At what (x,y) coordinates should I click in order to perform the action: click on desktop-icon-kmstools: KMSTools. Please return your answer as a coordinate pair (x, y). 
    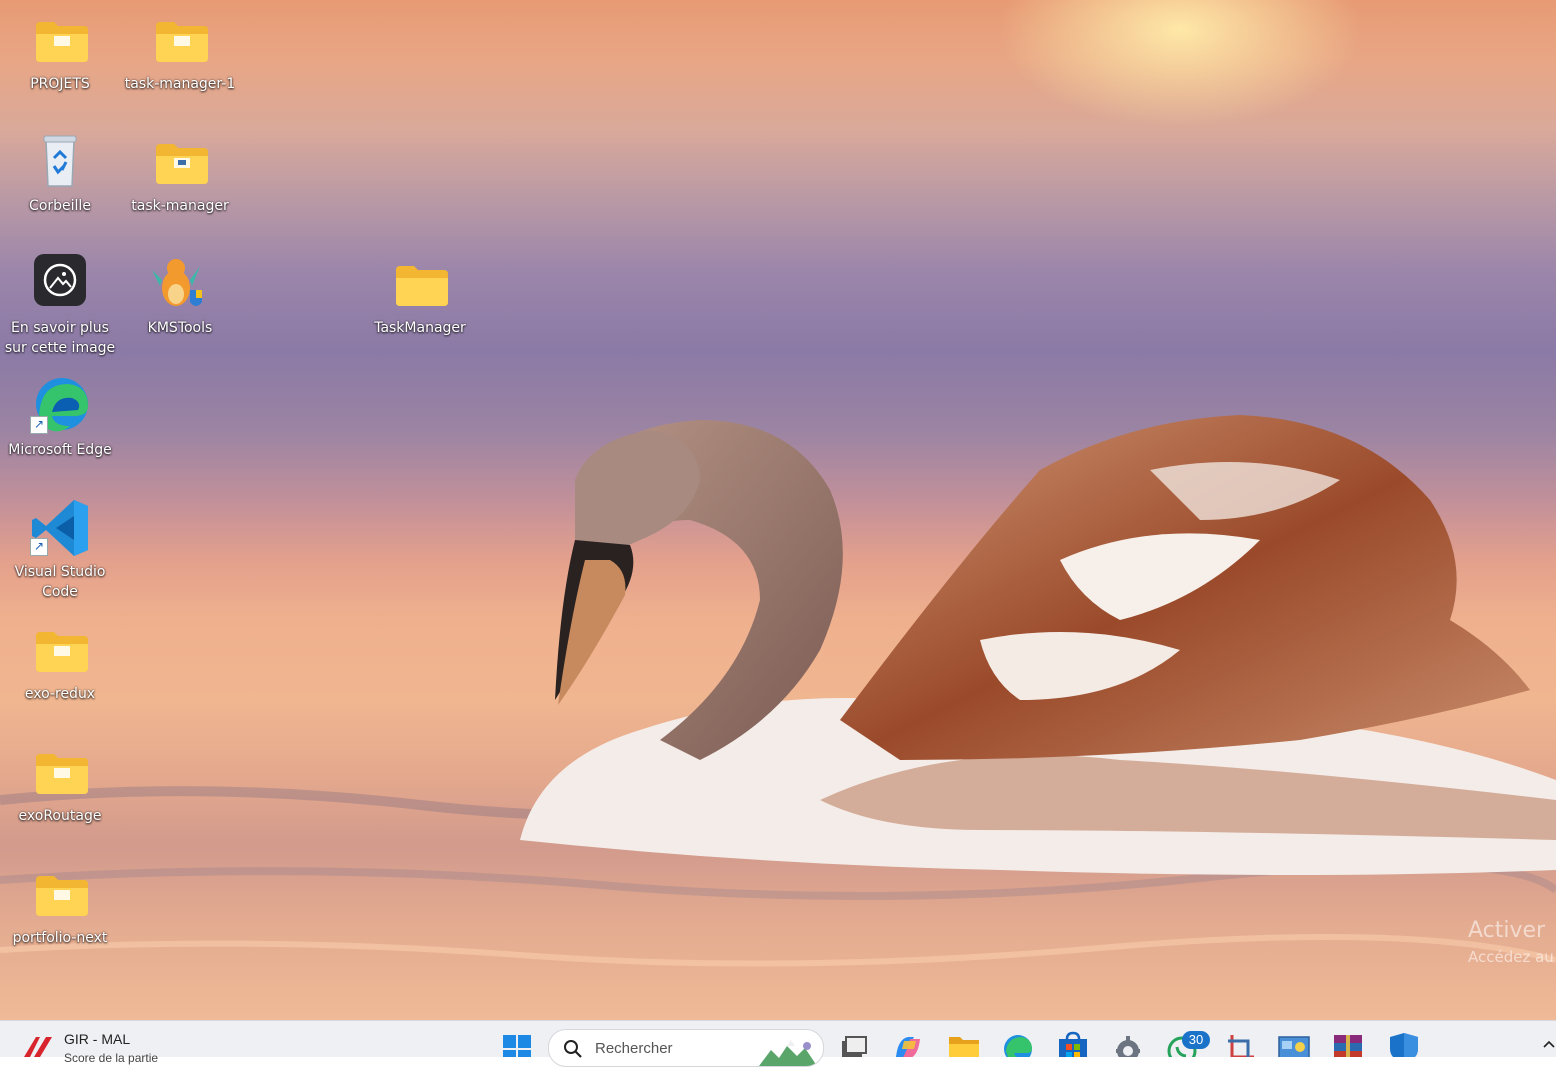
    Looking at the image, I should click on (180, 296).